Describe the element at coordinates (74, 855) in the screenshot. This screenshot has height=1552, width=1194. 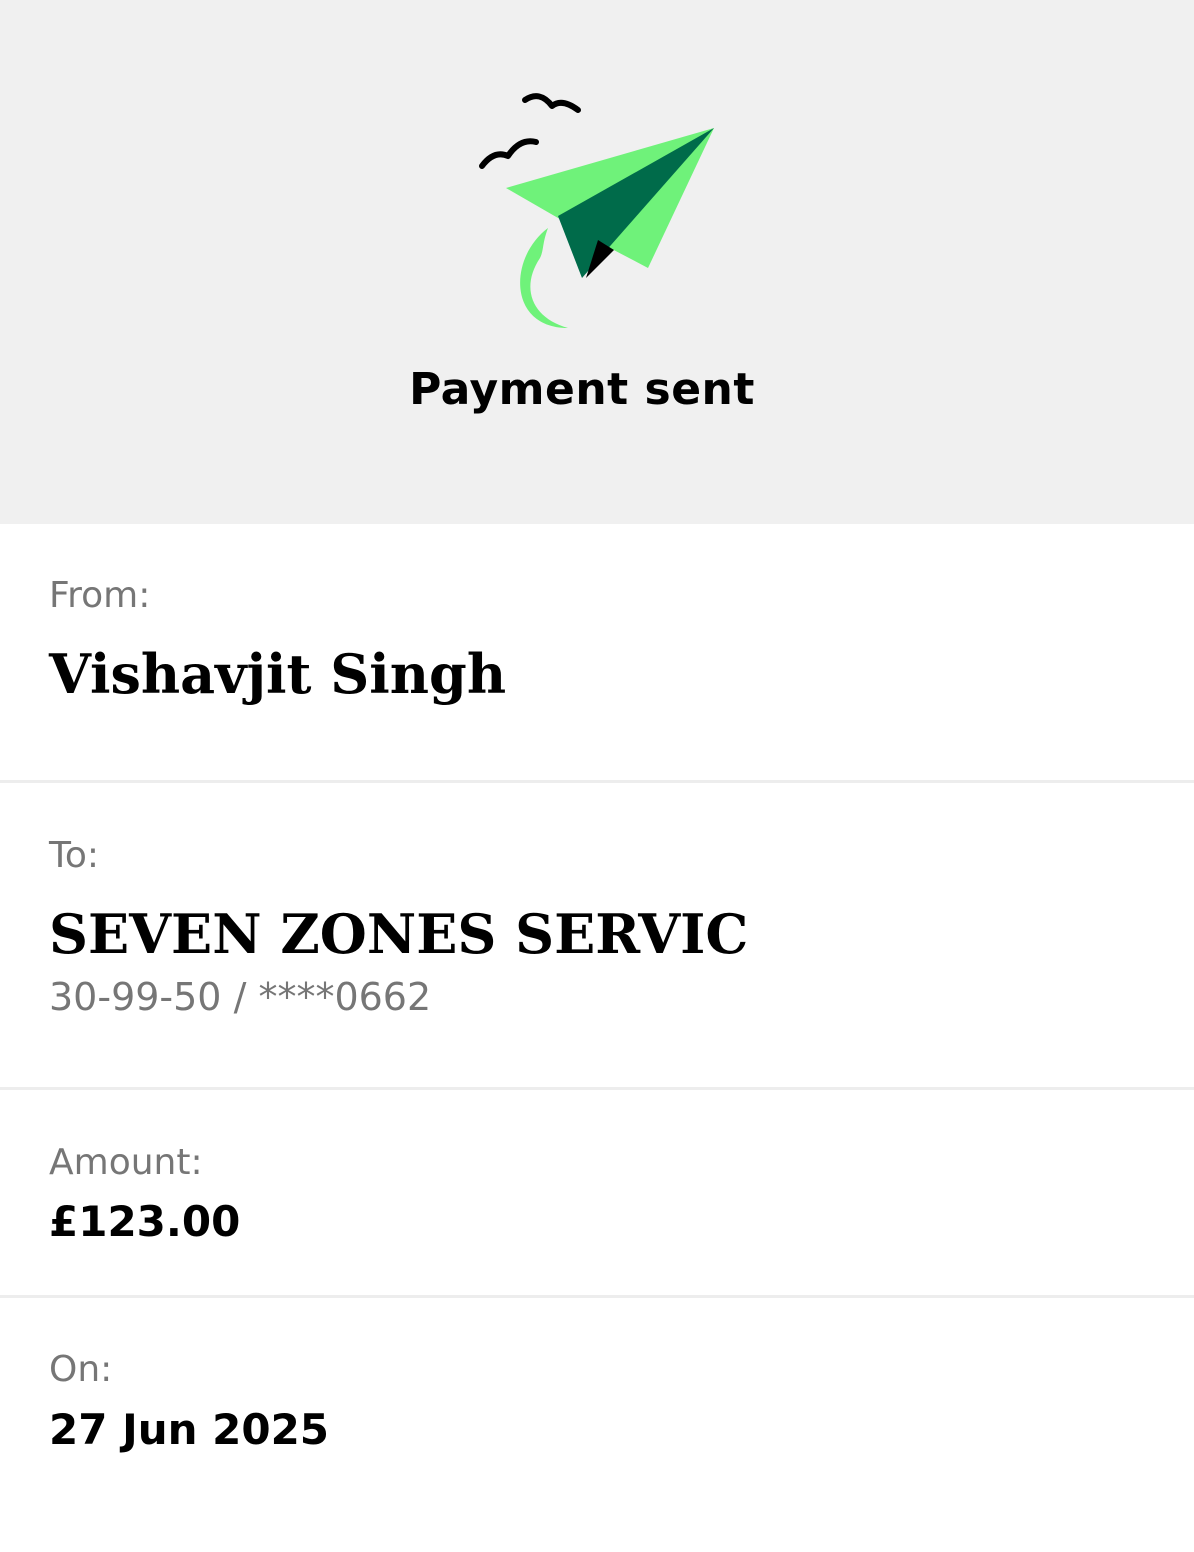
I see `to-label: To:` at that location.